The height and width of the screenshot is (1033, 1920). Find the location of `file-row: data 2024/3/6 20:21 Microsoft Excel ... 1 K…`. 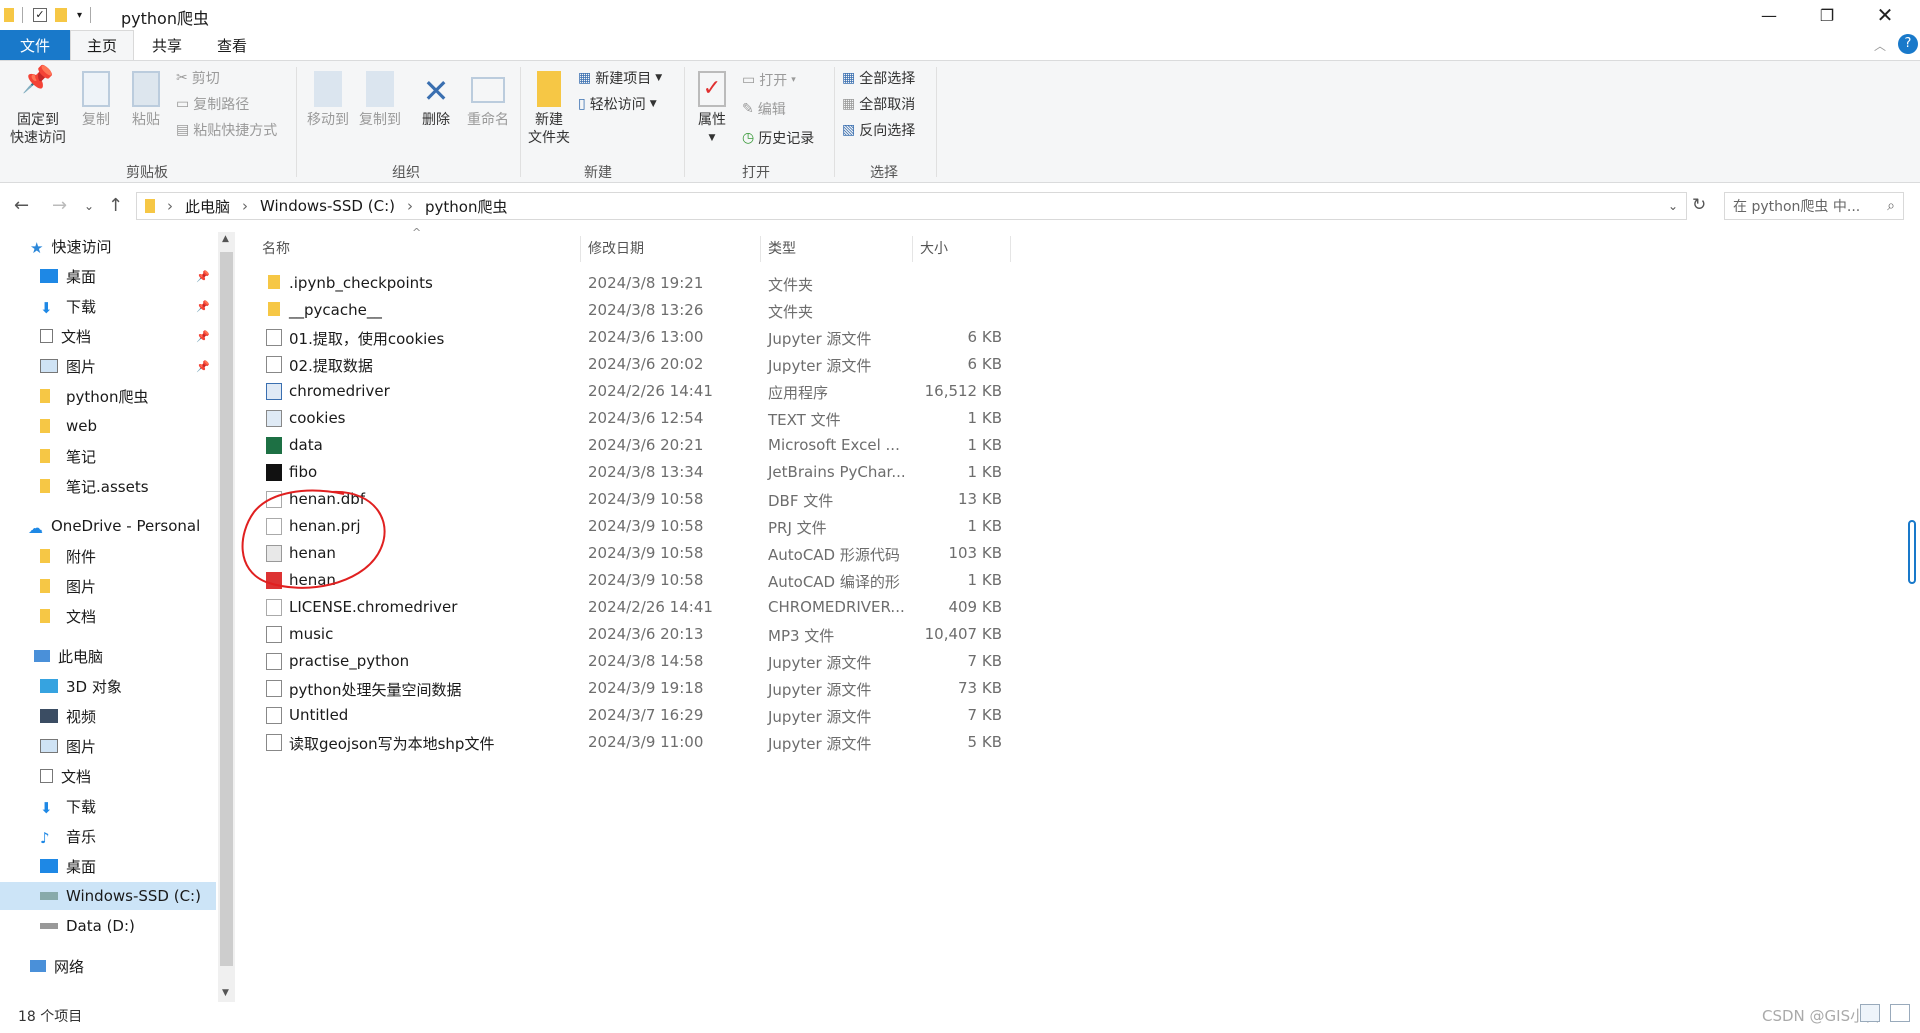

file-row: data 2024/3/6 20:21 Microsoft Excel ... 1 K… is located at coordinates (632, 445).